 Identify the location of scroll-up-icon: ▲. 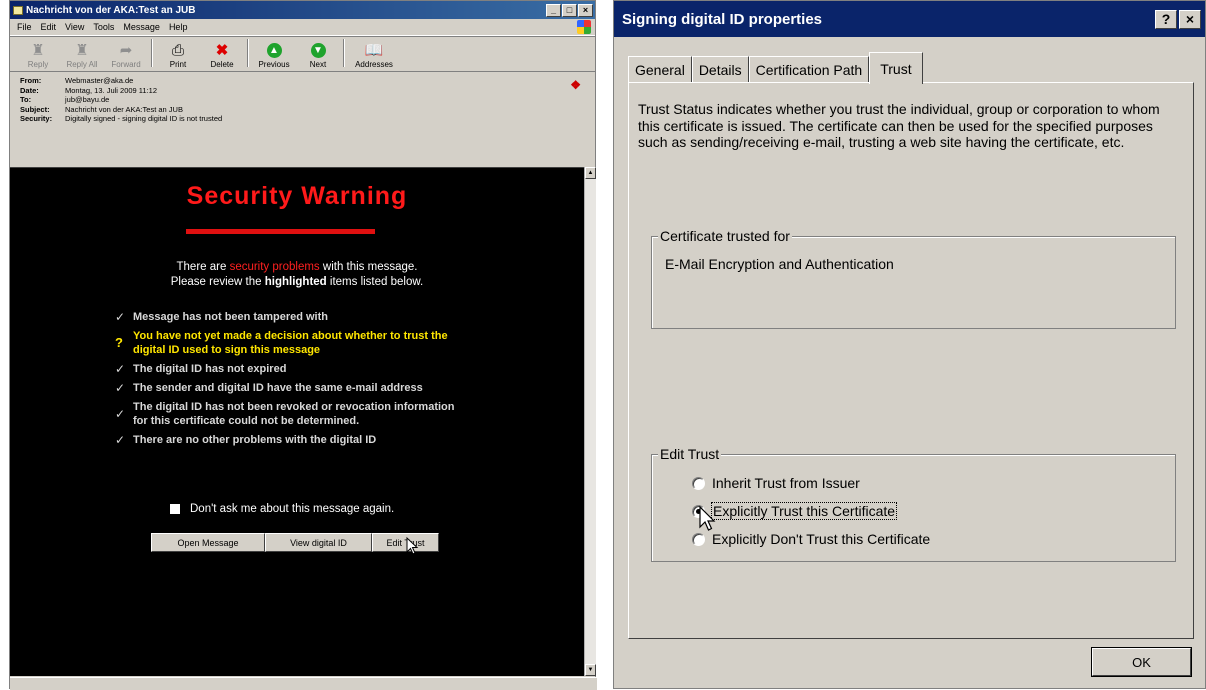
(590, 173).